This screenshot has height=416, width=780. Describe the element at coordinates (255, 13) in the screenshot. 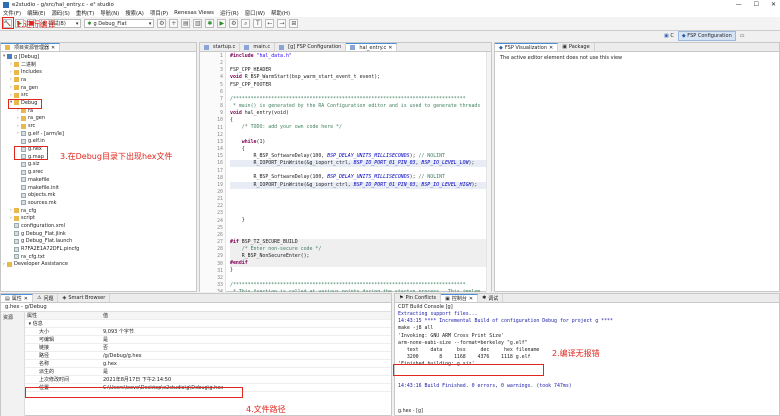

I see `menu-item-9: 窗口(W)` at that location.